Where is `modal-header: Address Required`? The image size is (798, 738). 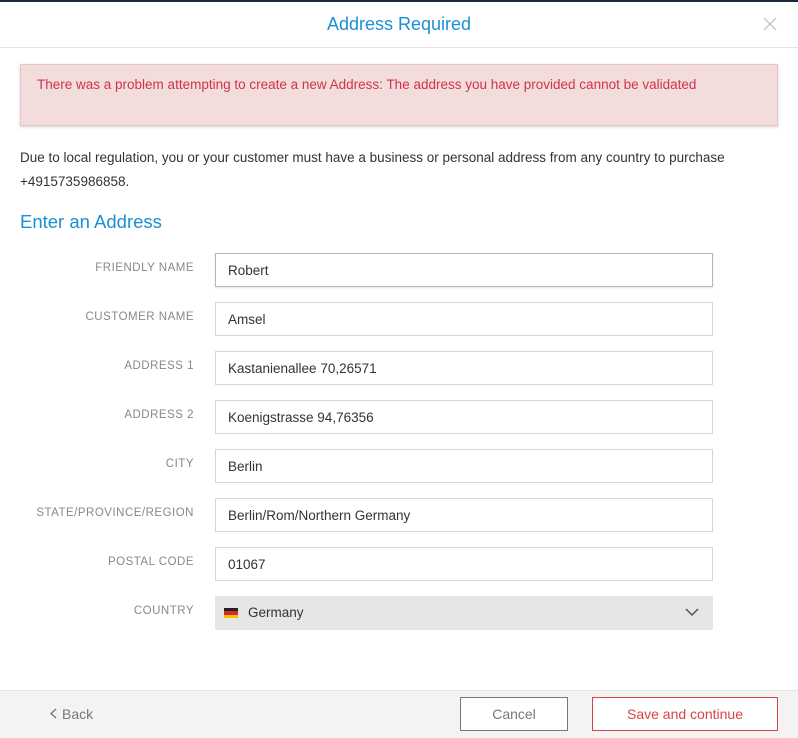 modal-header: Address Required is located at coordinates (399, 25).